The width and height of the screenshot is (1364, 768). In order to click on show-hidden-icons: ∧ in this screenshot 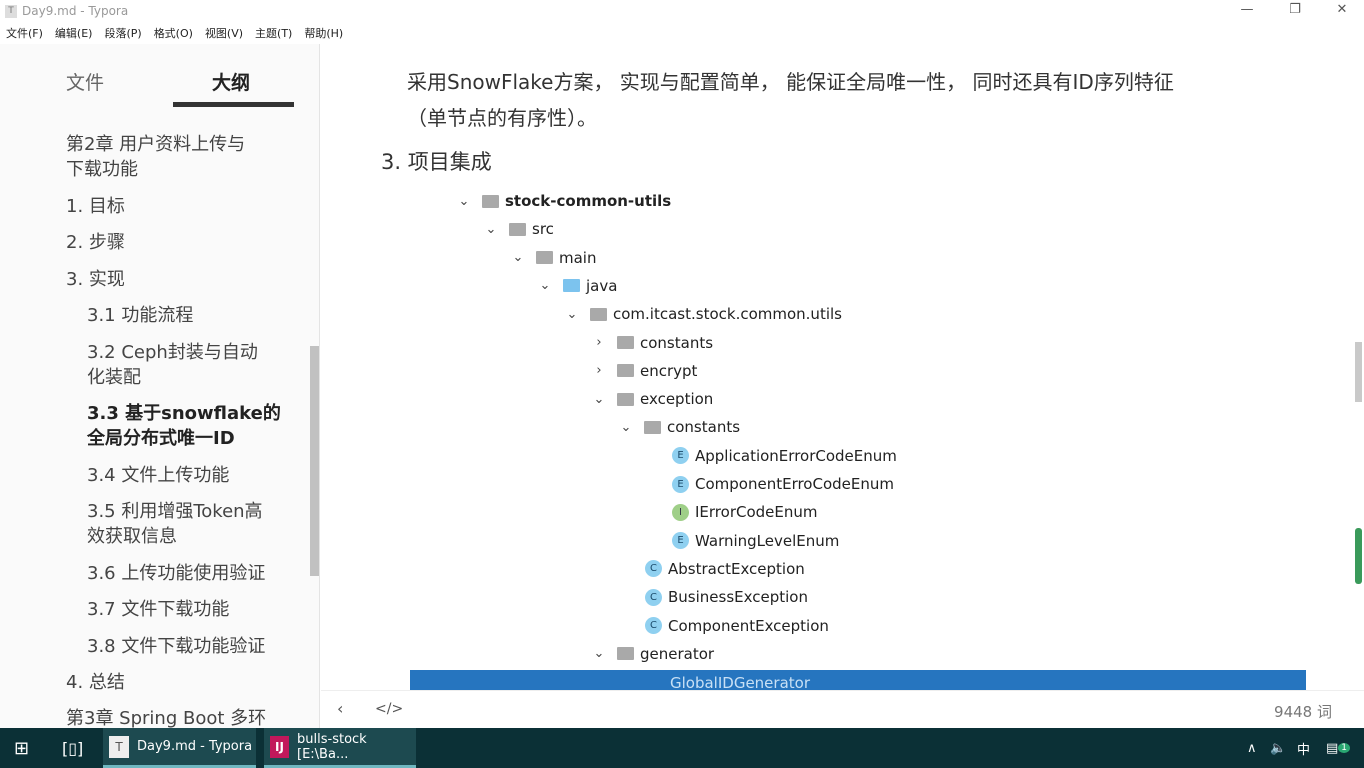, I will do `click(1252, 748)`.